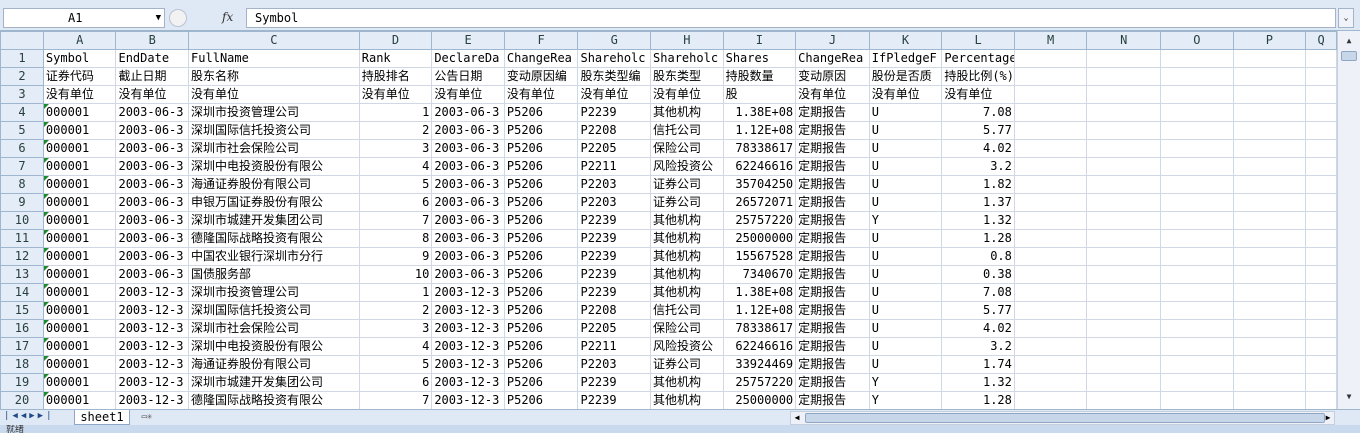 This screenshot has height=433, width=1360. What do you see at coordinates (395, 346) in the screenshot?
I see `cell: 4` at bounding box center [395, 346].